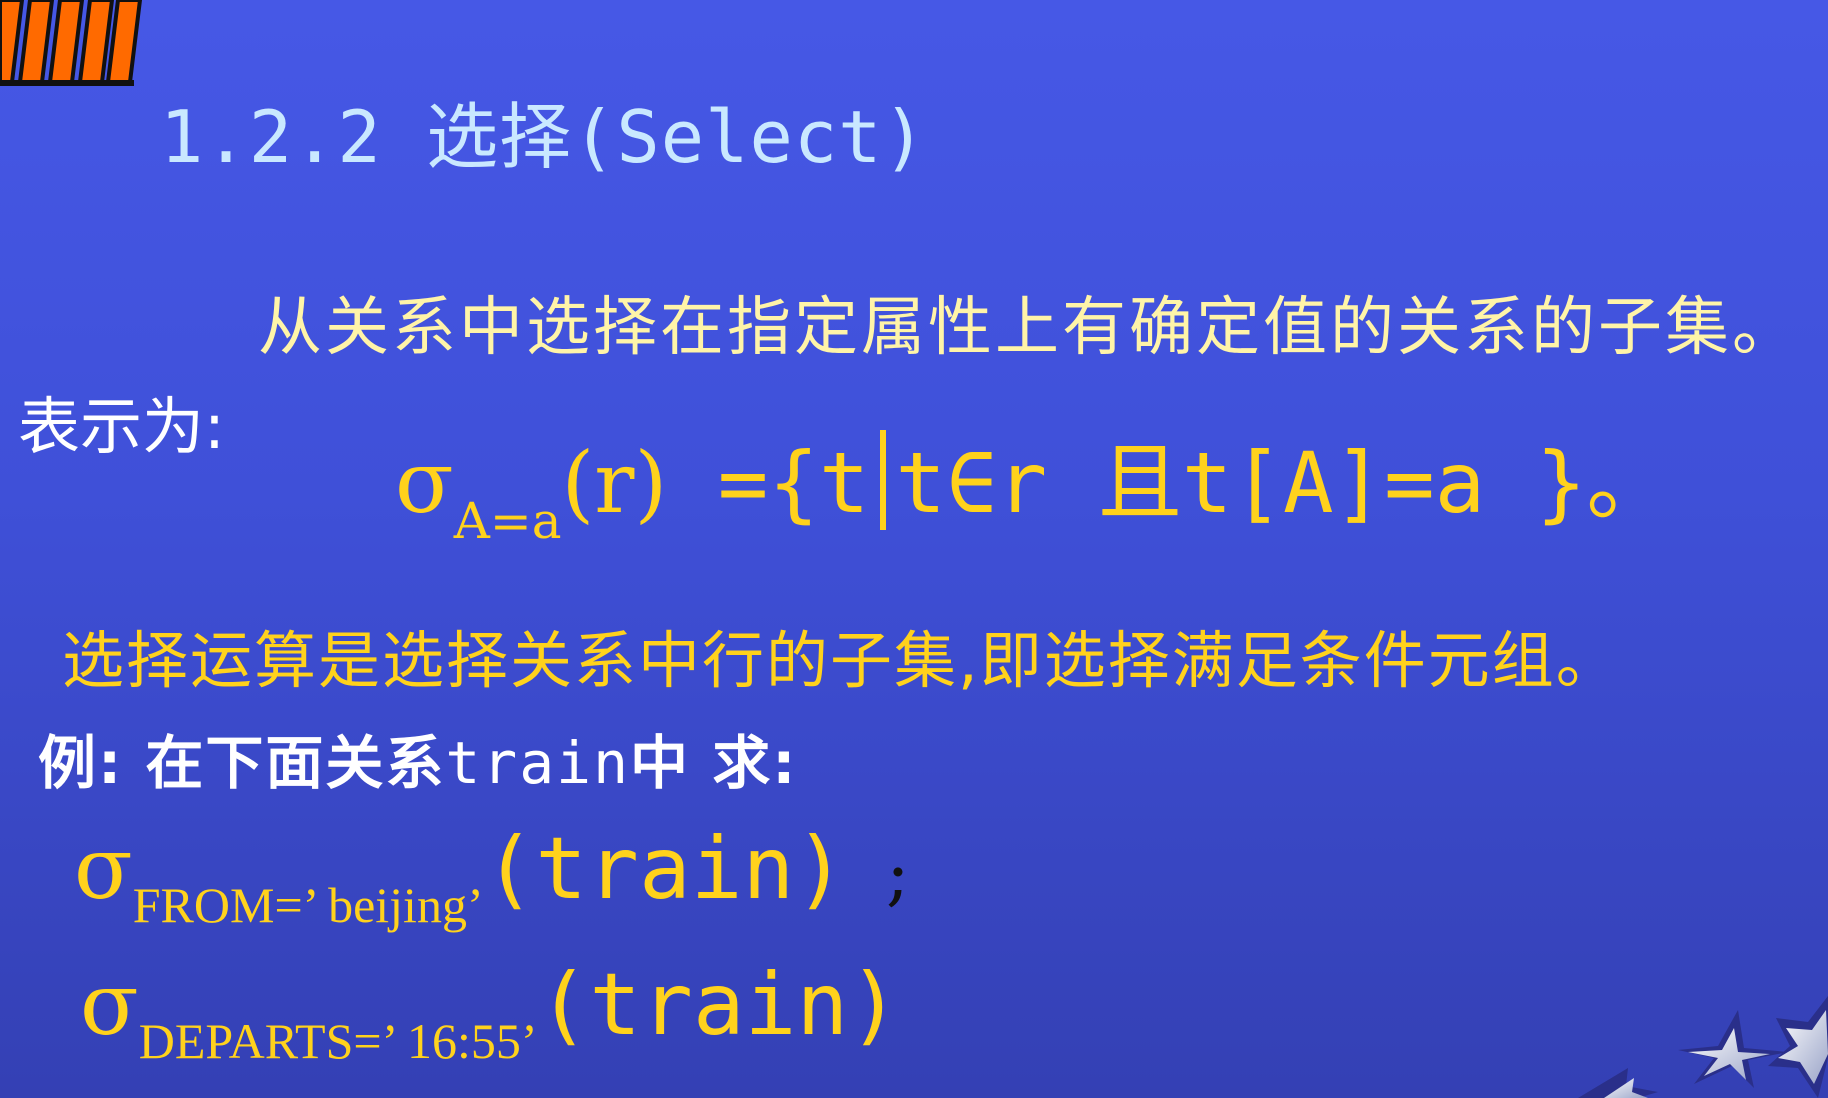 Image resolution: width=1828 pixels, height=1098 pixels. What do you see at coordinates (882, 480) in the screenshot?
I see `set-builder-bar` at bounding box center [882, 480].